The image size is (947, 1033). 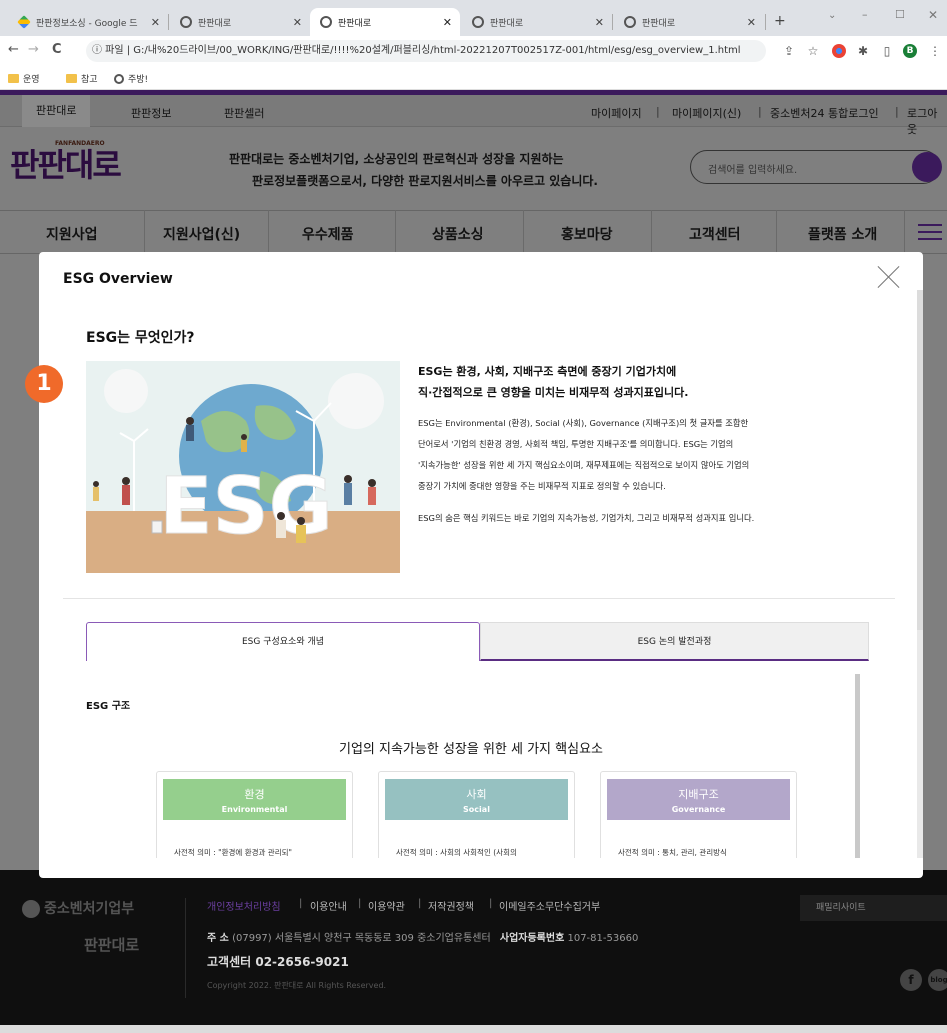 I want to click on logout-link: 로그아웃, so click(x=927, y=121).